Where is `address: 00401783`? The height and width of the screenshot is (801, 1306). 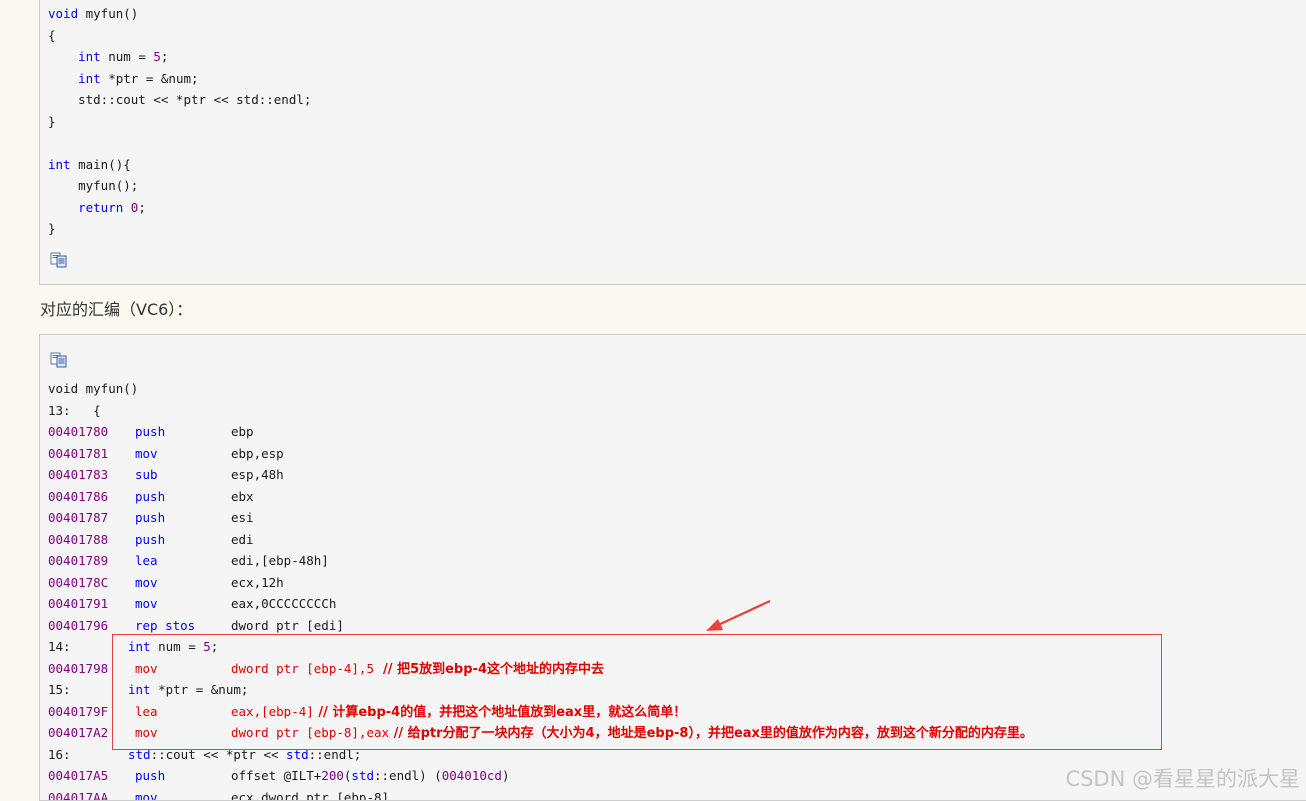
address: 00401783 is located at coordinates (78, 474).